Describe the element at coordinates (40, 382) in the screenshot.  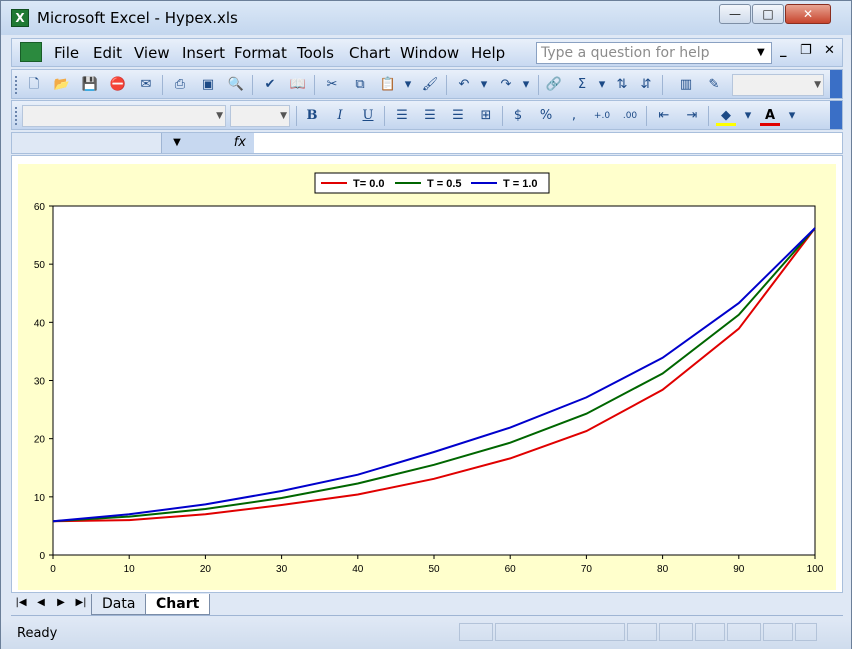
I see `y-tick-label: 30` at that location.